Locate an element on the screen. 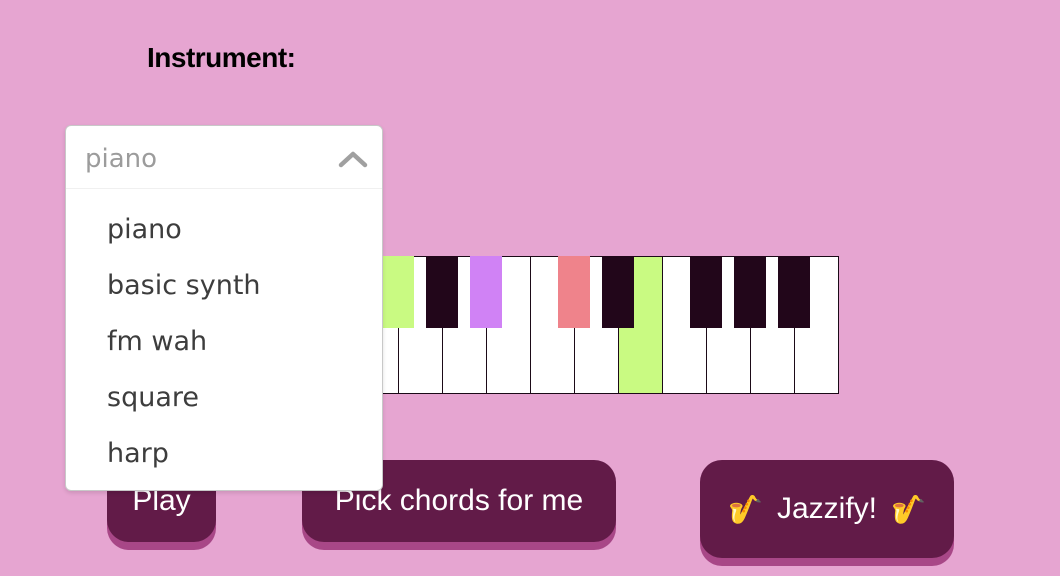 The image size is (1060, 576). instrument-option: harp is located at coordinates (224, 454).